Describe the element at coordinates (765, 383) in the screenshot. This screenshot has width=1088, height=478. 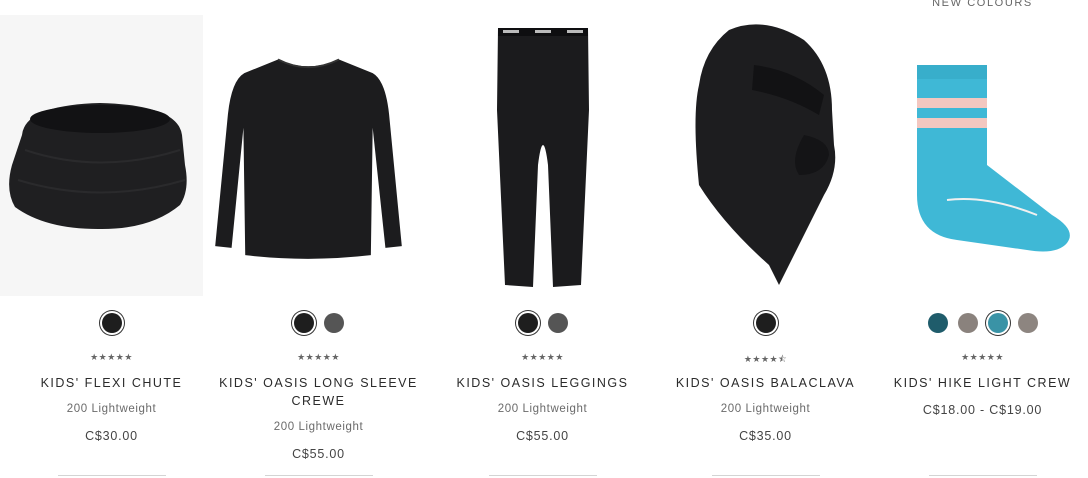
I see `product-name: KIDS' OASIS BALACLAVA` at that location.